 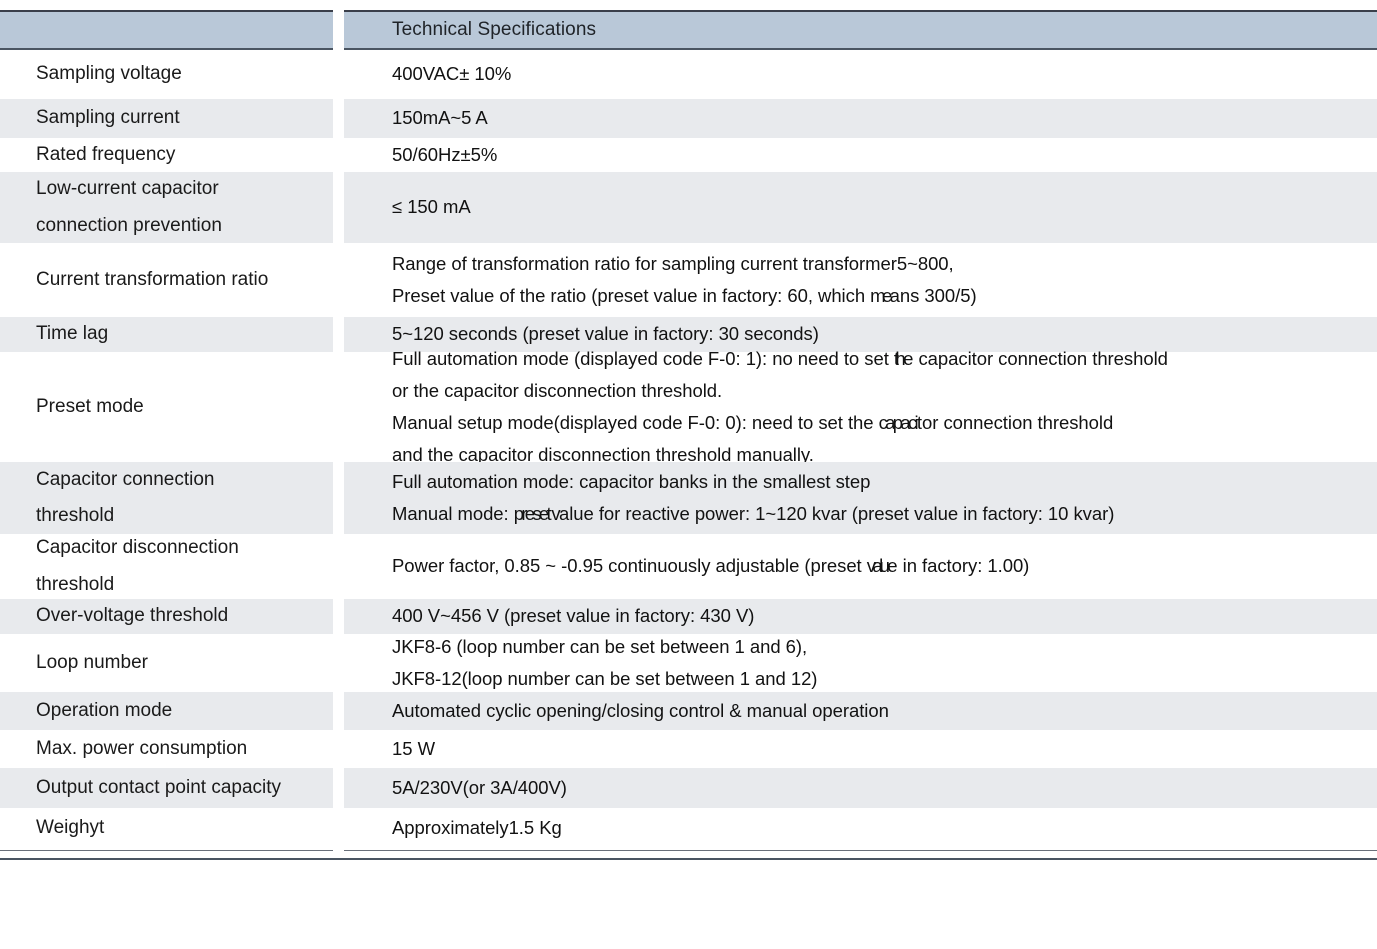 What do you see at coordinates (338, 850) in the screenshot?
I see `bottom-rule-gap` at bounding box center [338, 850].